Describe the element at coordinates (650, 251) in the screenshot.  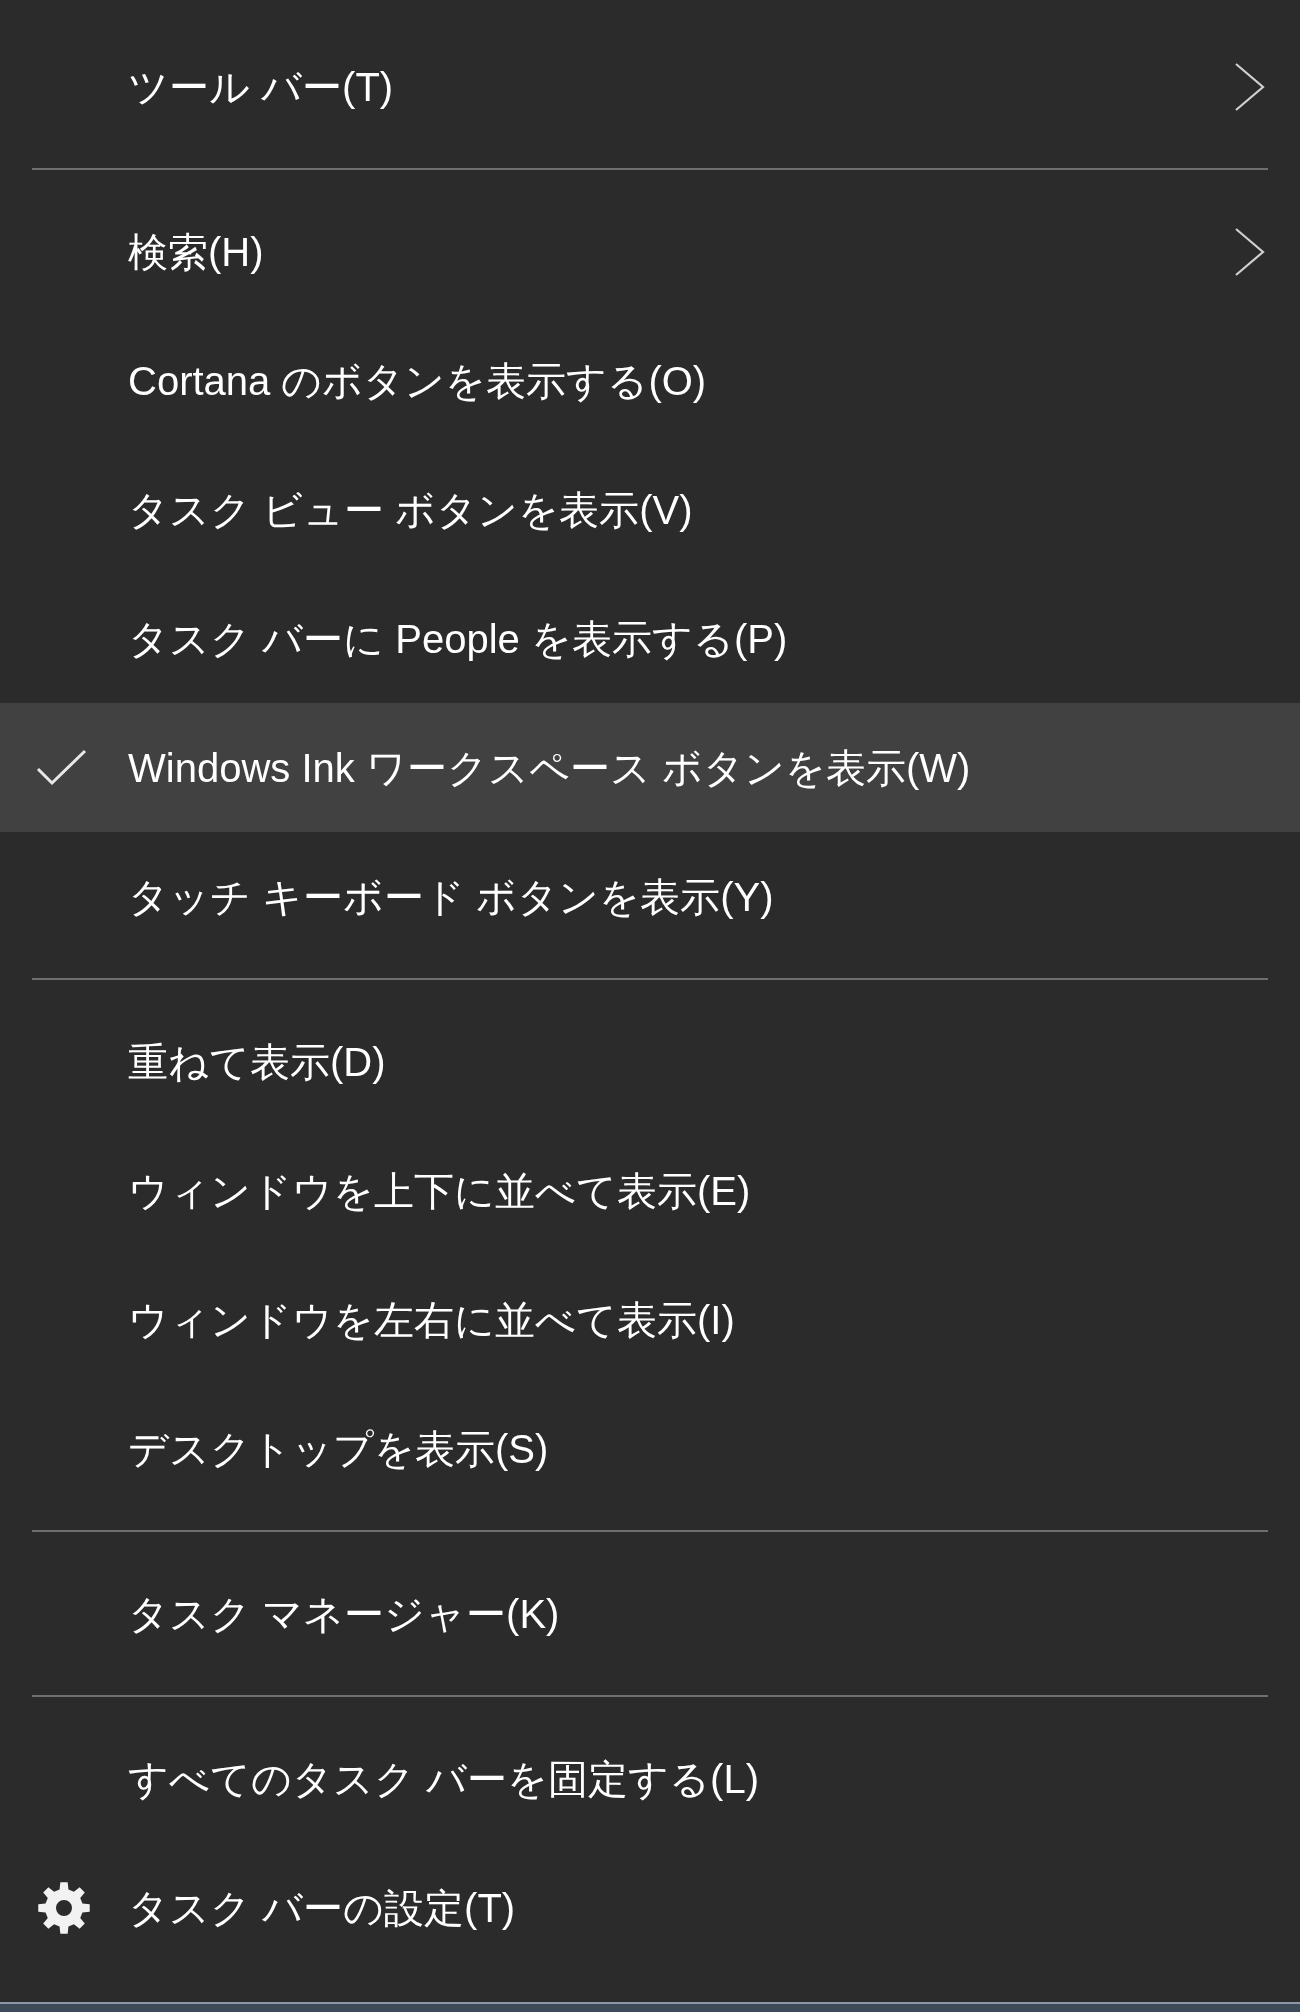
I see `menu-item: 検索(H)` at that location.